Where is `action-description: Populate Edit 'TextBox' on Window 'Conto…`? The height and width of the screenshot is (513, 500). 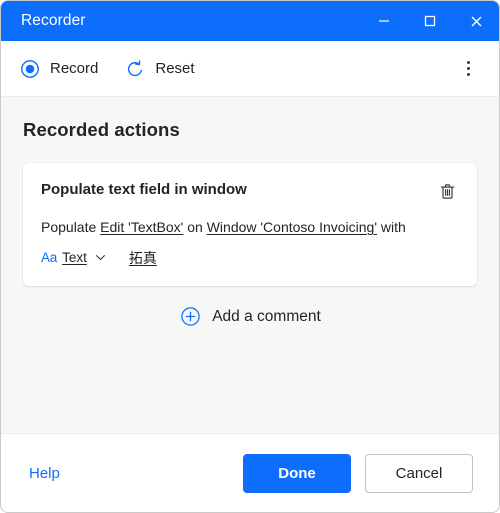
action-description: Populate Edit 'TextBox' on Window 'Conto… is located at coordinates (250, 228).